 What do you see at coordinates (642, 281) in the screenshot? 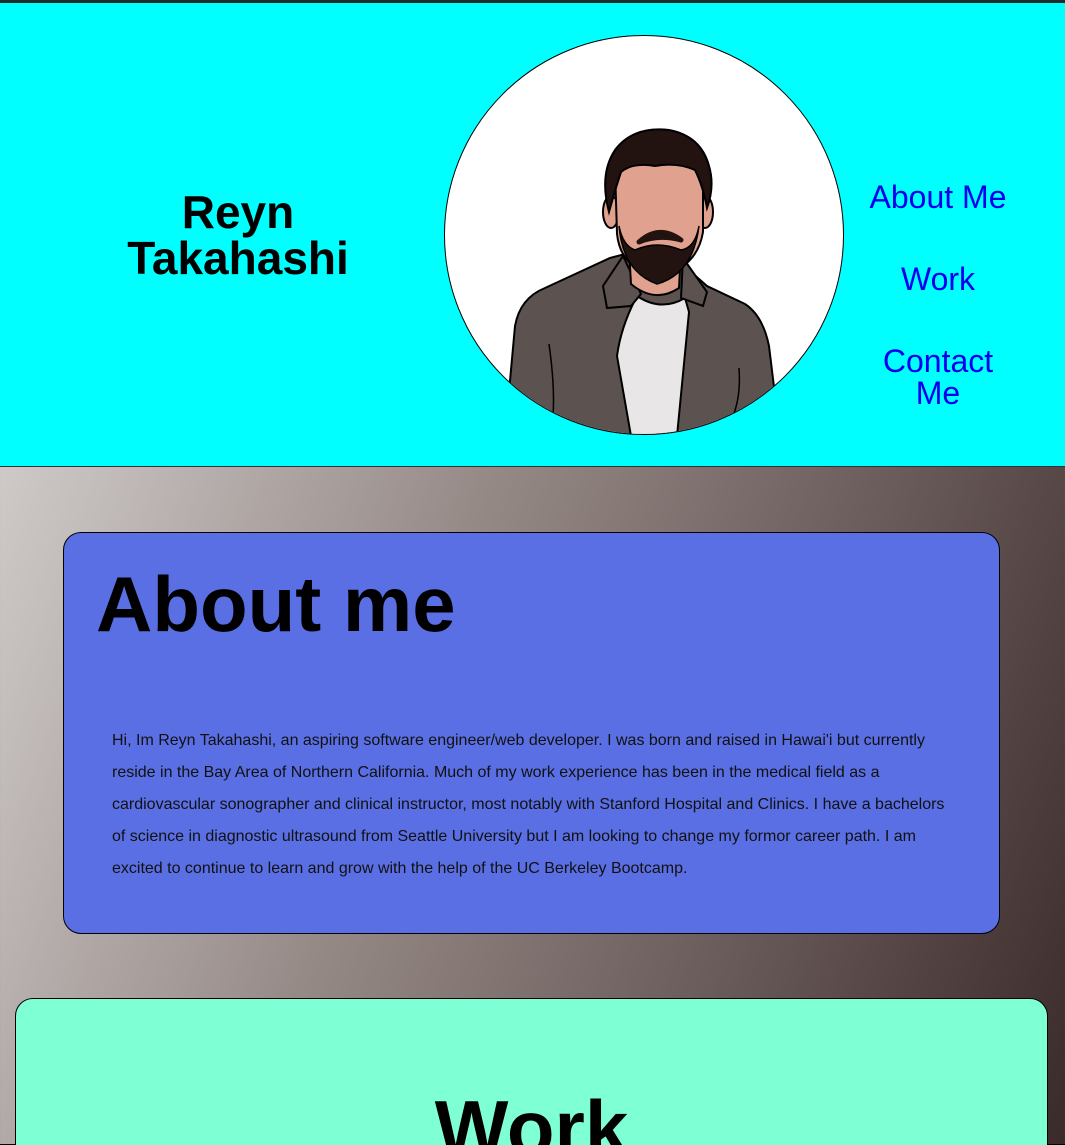
I see `portrait-illustration-icon` at bounding box center [642, 281].